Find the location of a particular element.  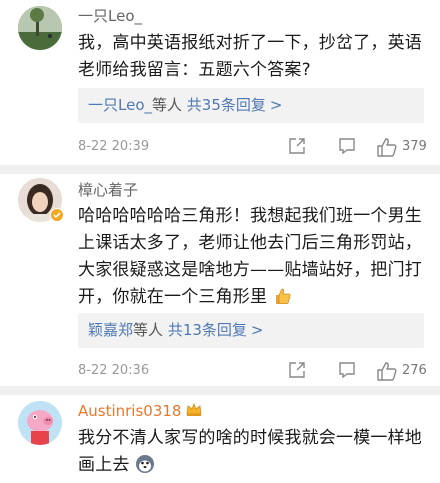

timestamp: 8-22 20:36 is located at coordinates (114, 370).